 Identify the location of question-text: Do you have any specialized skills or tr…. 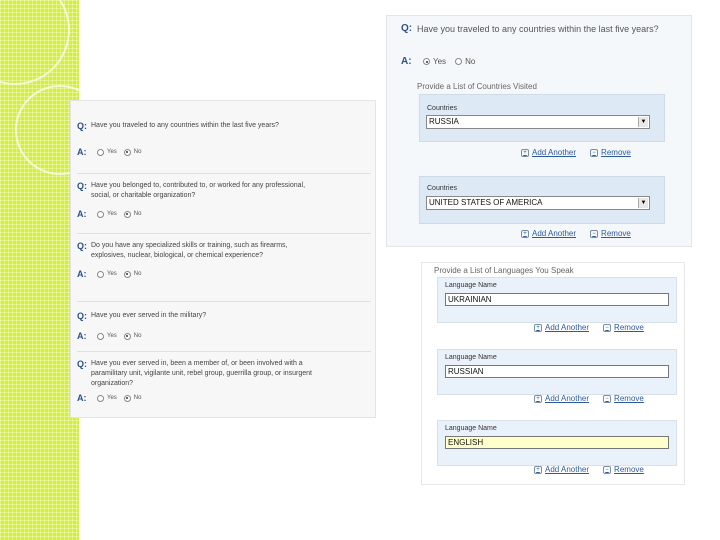
(189, 250).